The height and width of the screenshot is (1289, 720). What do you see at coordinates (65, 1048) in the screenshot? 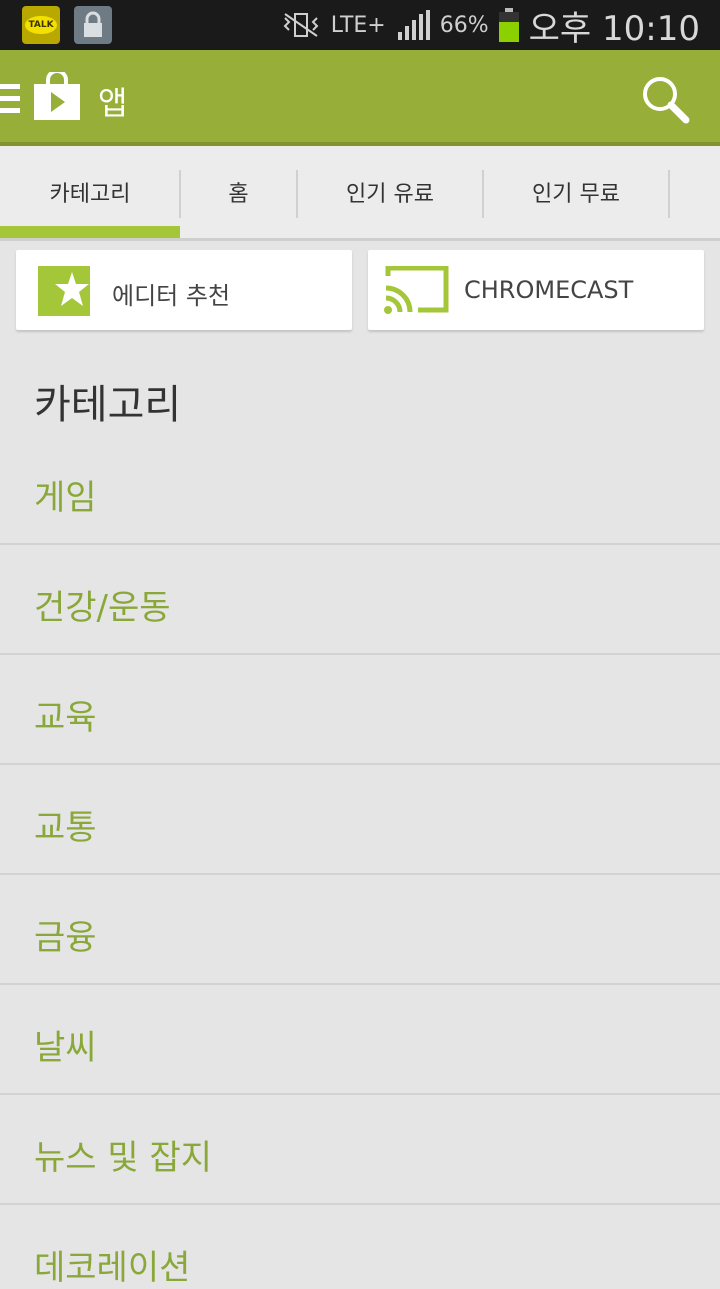
I see `category-label: 날씨` at bounding box center [65, 1048].